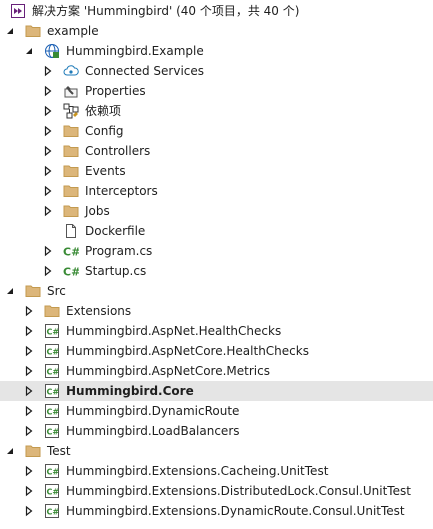 The image size is (433, 529). What do you see at coordinates (153, 431) in the screenshot?
I see `tree-row-label: Hummingbird.LoadBalancers` at bounding box center [153, 431].